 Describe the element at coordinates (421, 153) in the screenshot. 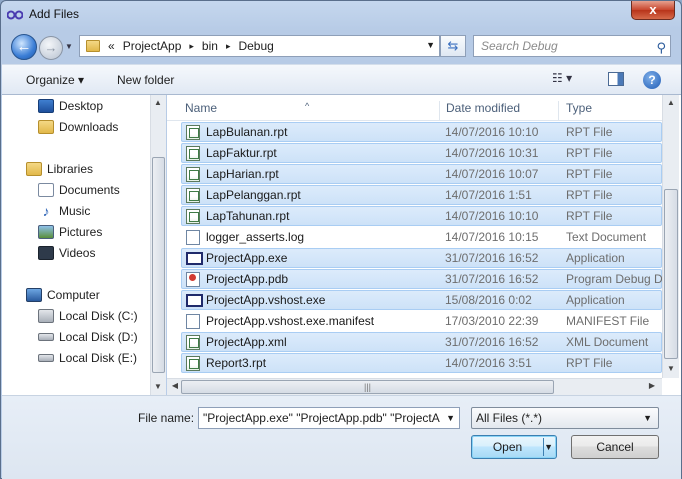

I see `file-row: LapFaktur.rpt 14/07/2016 10:31 RPT File` at that location.